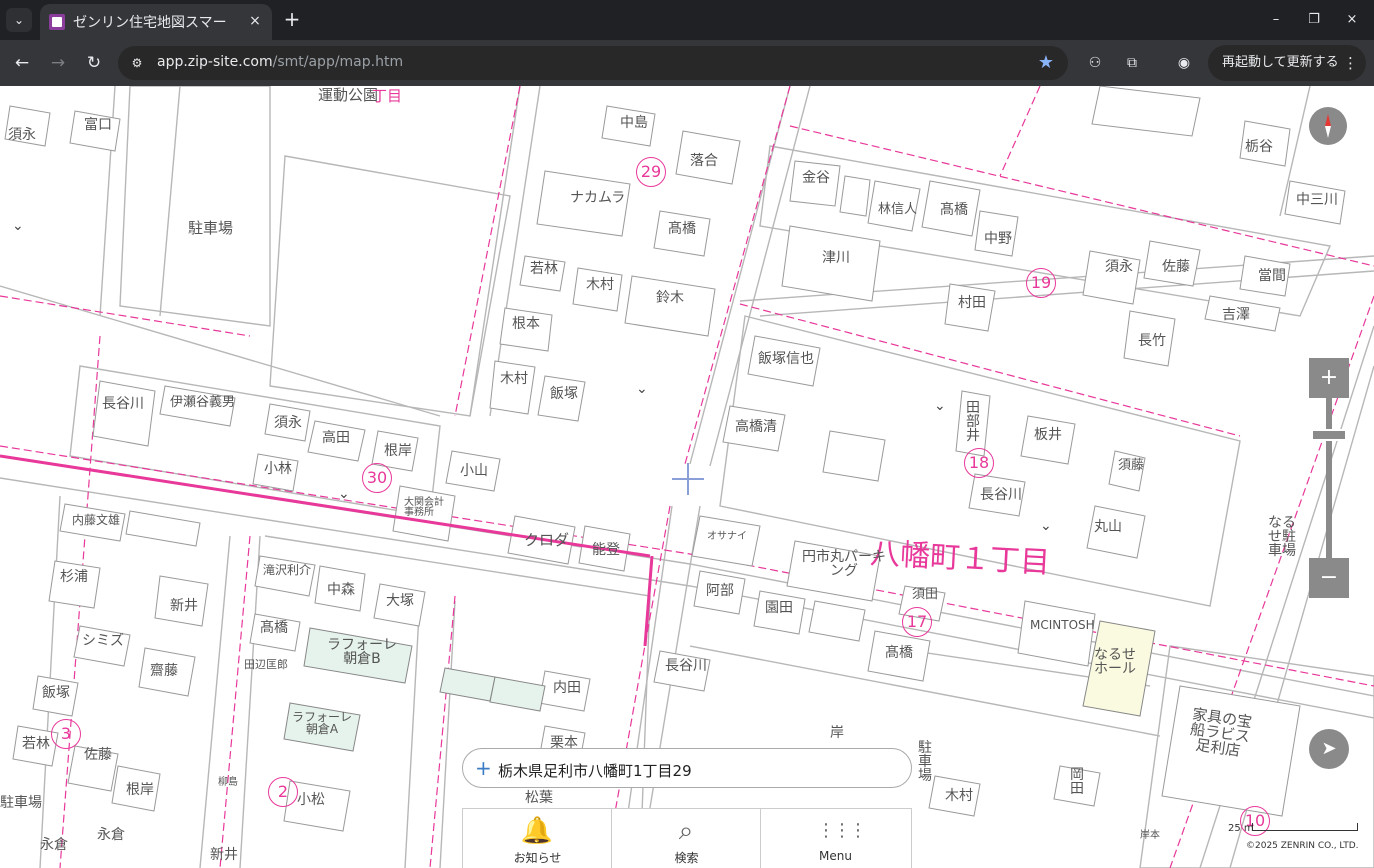  Describe the element at coordinates (98, 125) in the screenshot. I see `building-label: 富口` at that location.